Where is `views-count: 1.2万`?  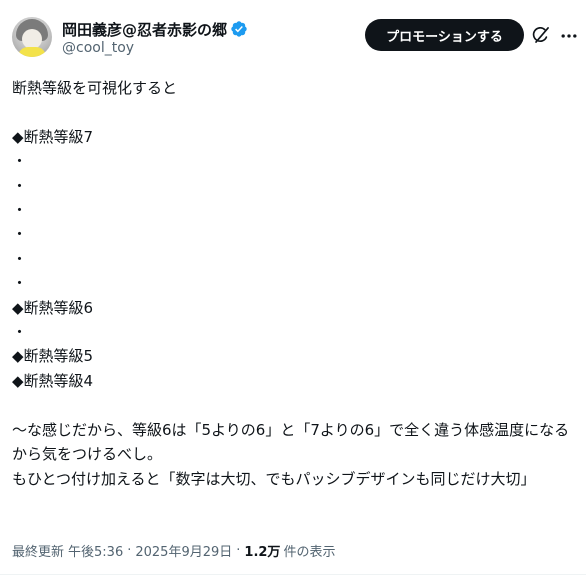
views-count: 1.2万 is located at coordinates (262, 550).